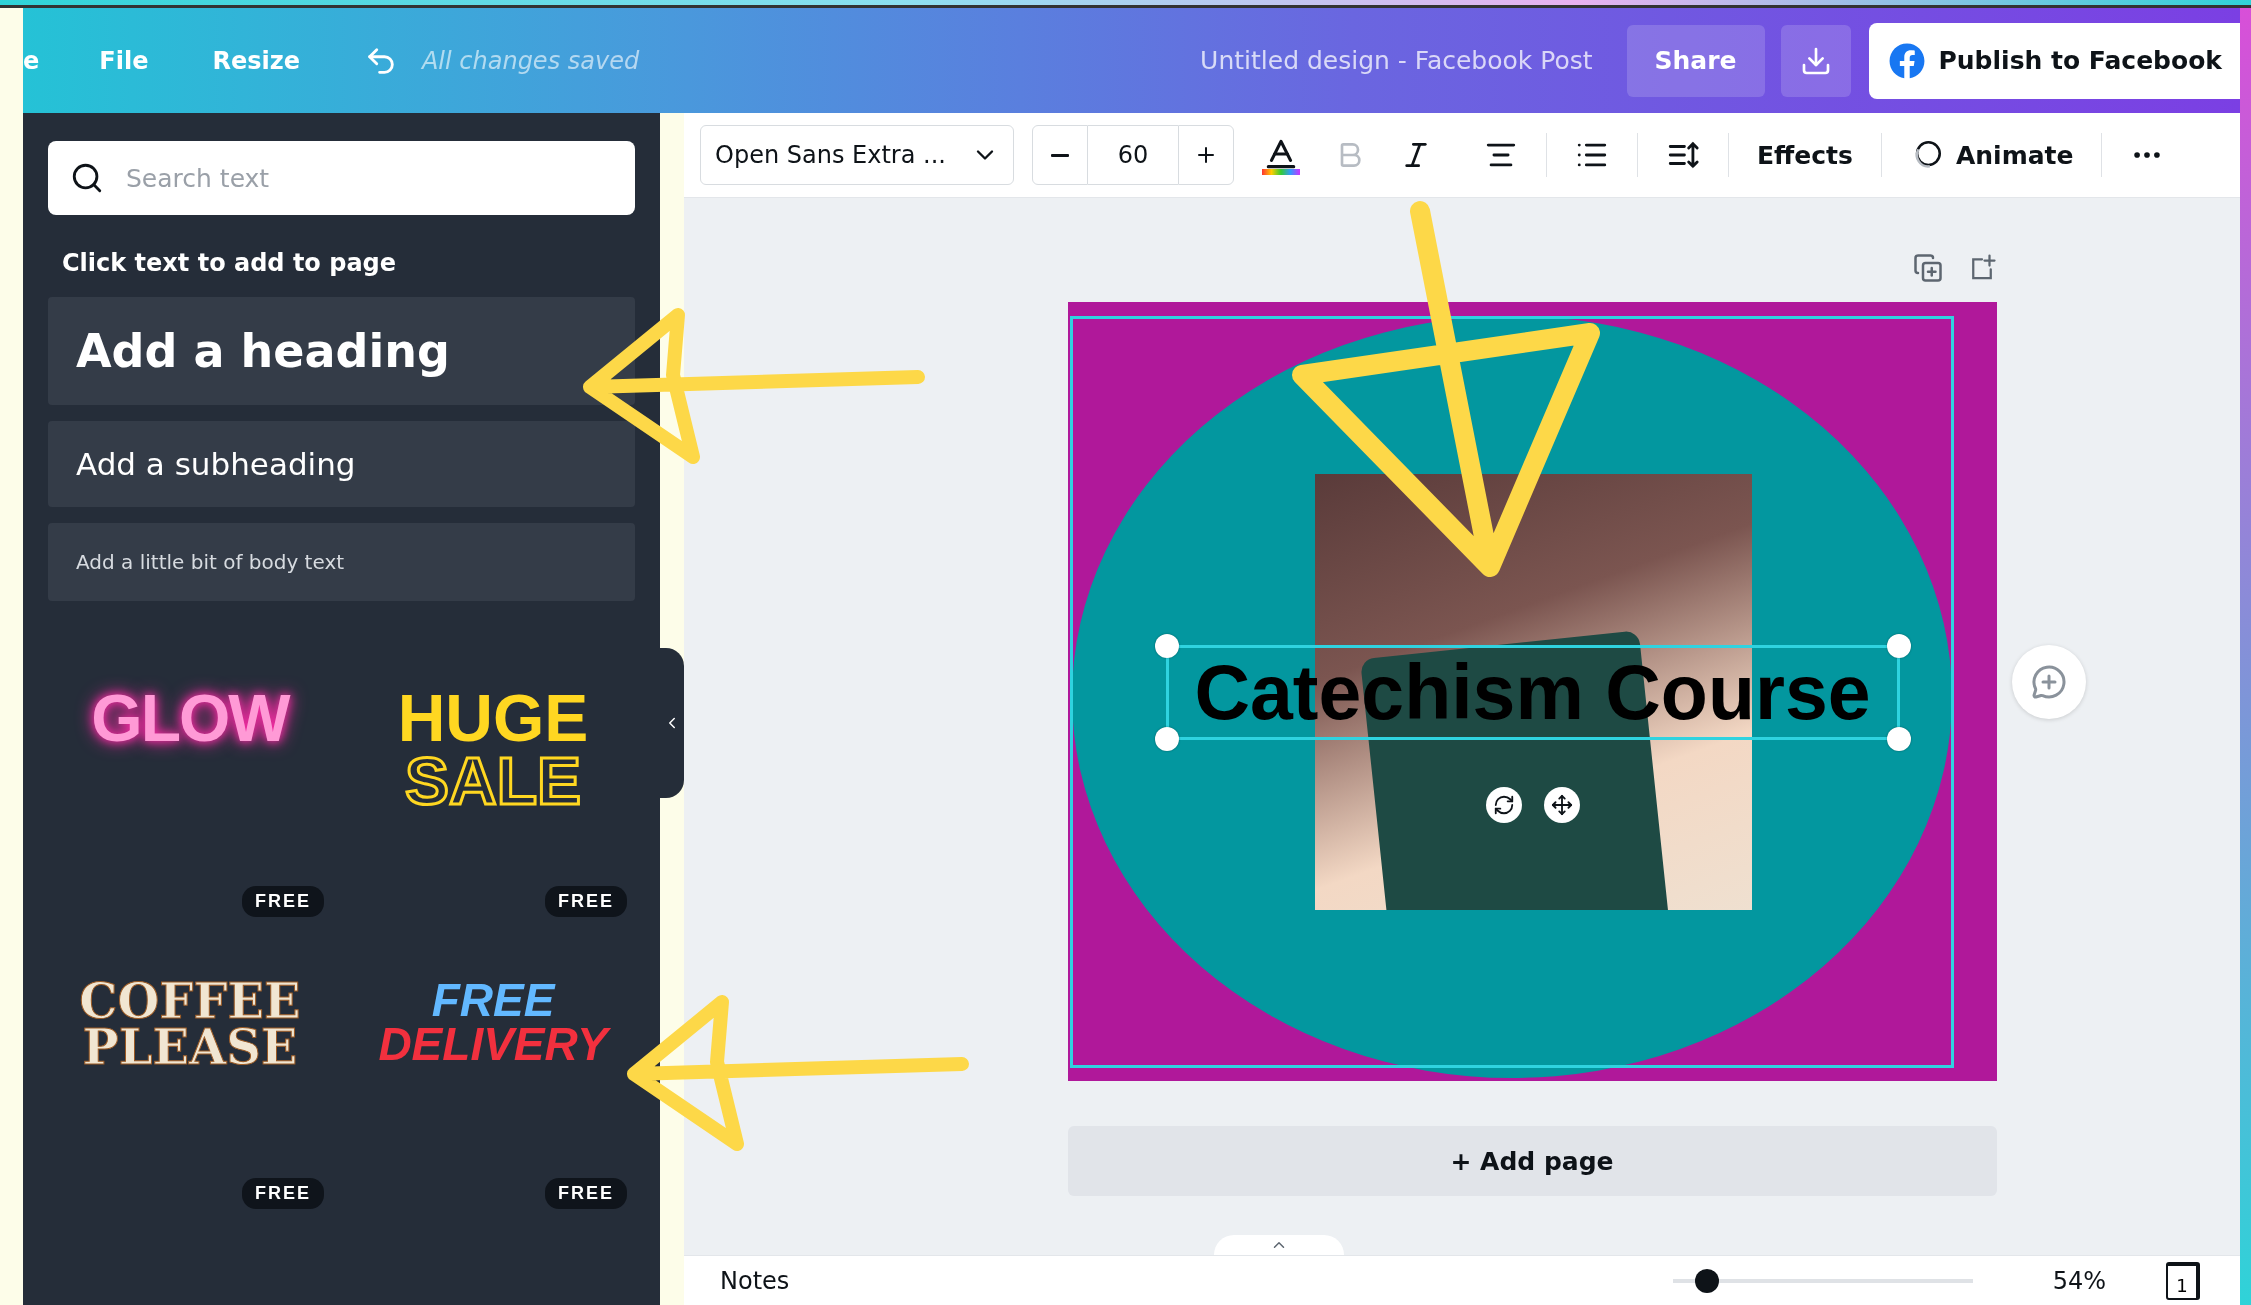  I want to click on color-bar, so click(1281, 172).